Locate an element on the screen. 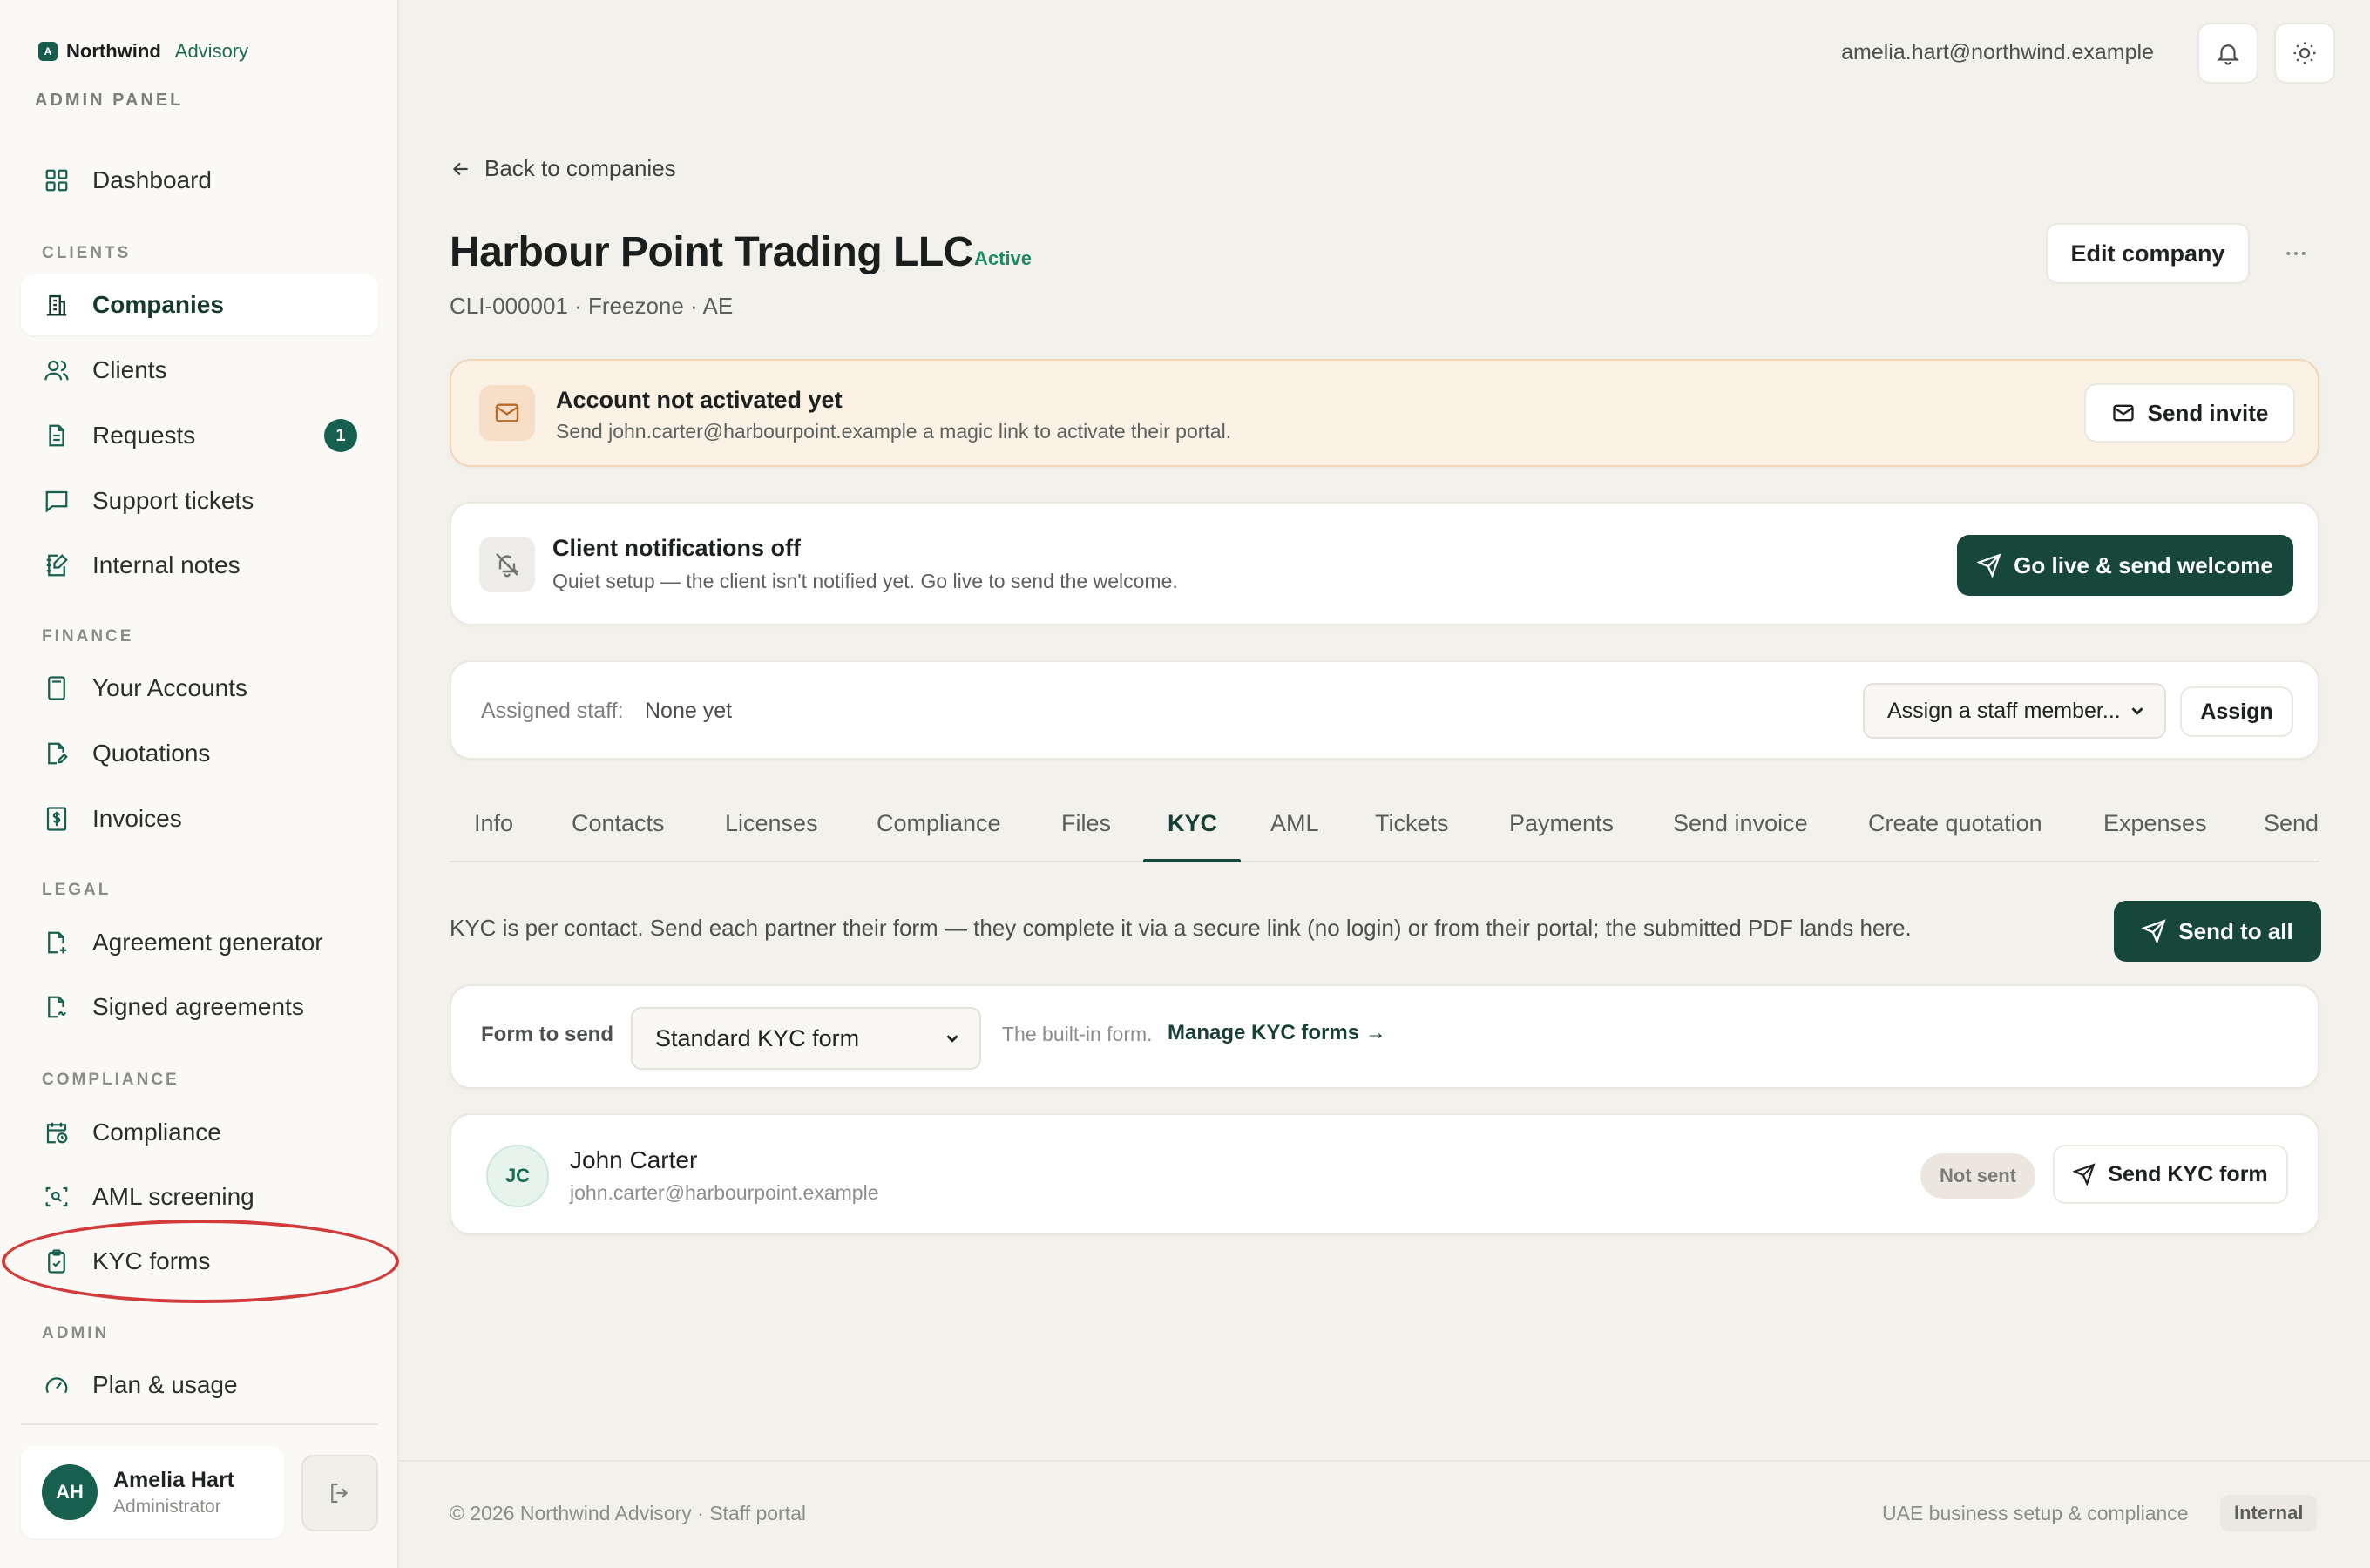  send-invite-label: Send invite is located at coordinates (2208, 412).